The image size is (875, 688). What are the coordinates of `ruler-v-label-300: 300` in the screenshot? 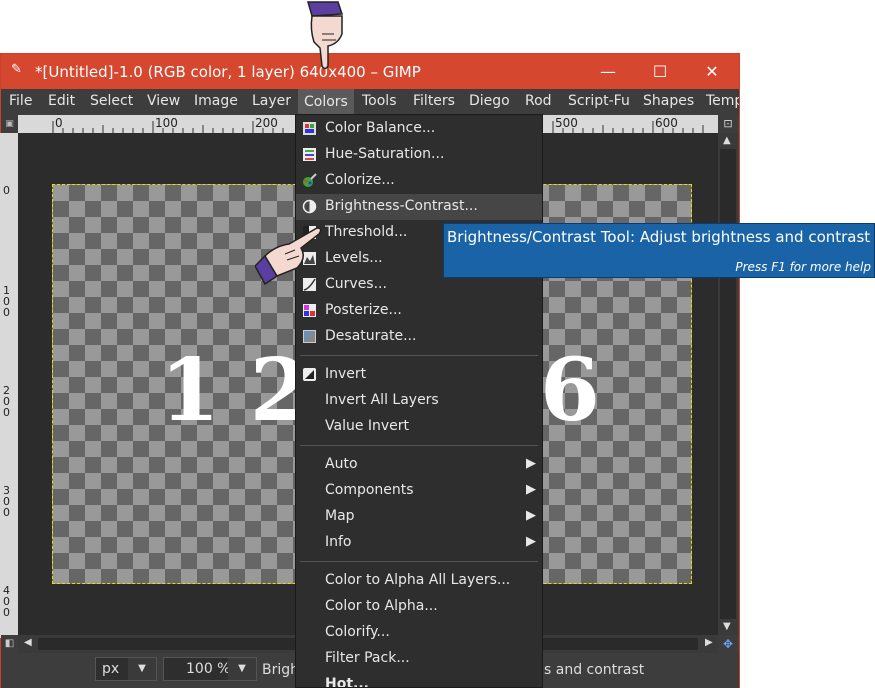 It's located at (6, 501).